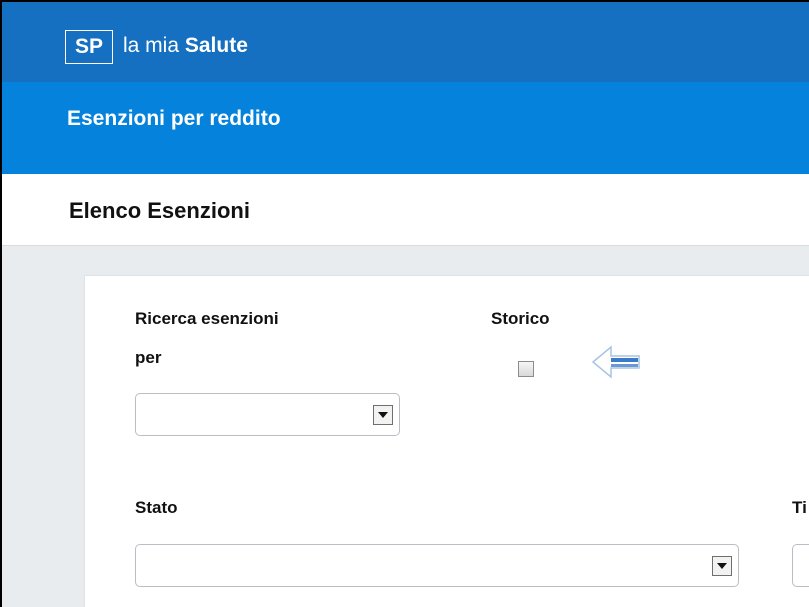 Image resolution: width=809 pixels, height=607 pixels. Describe the element at coordinates (437, 565) in the screenshot. I see `stato-select` at that location.